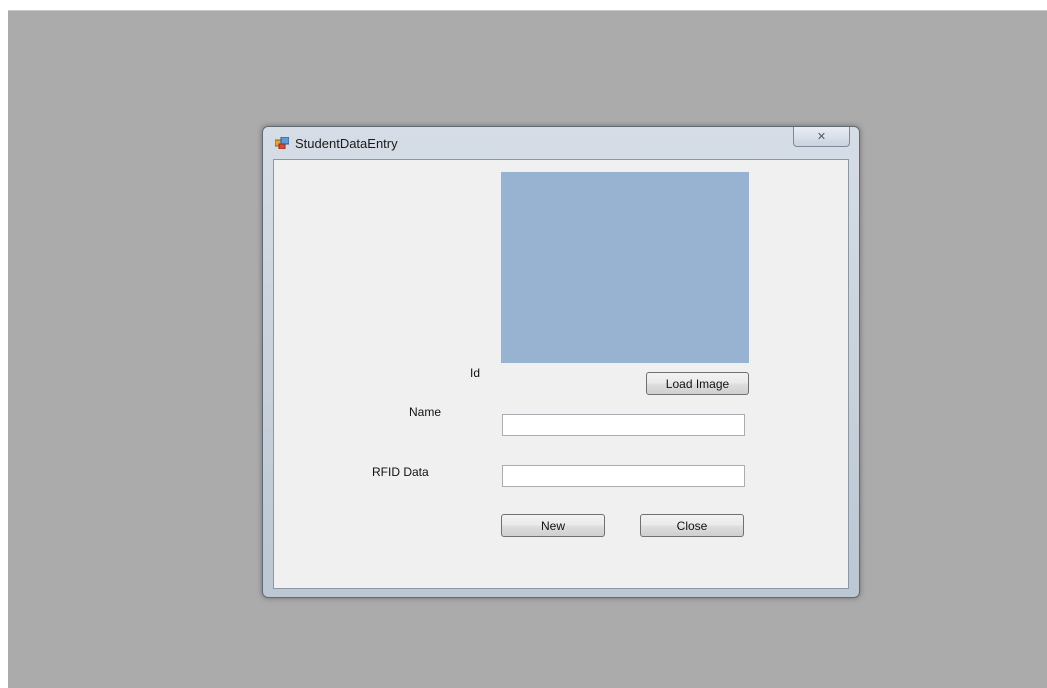 This screenshot has width=1047, height=688. Describe the element at coordinates (697, 383) in the screenshot. I see `load-image-button: Load Image` at that location.